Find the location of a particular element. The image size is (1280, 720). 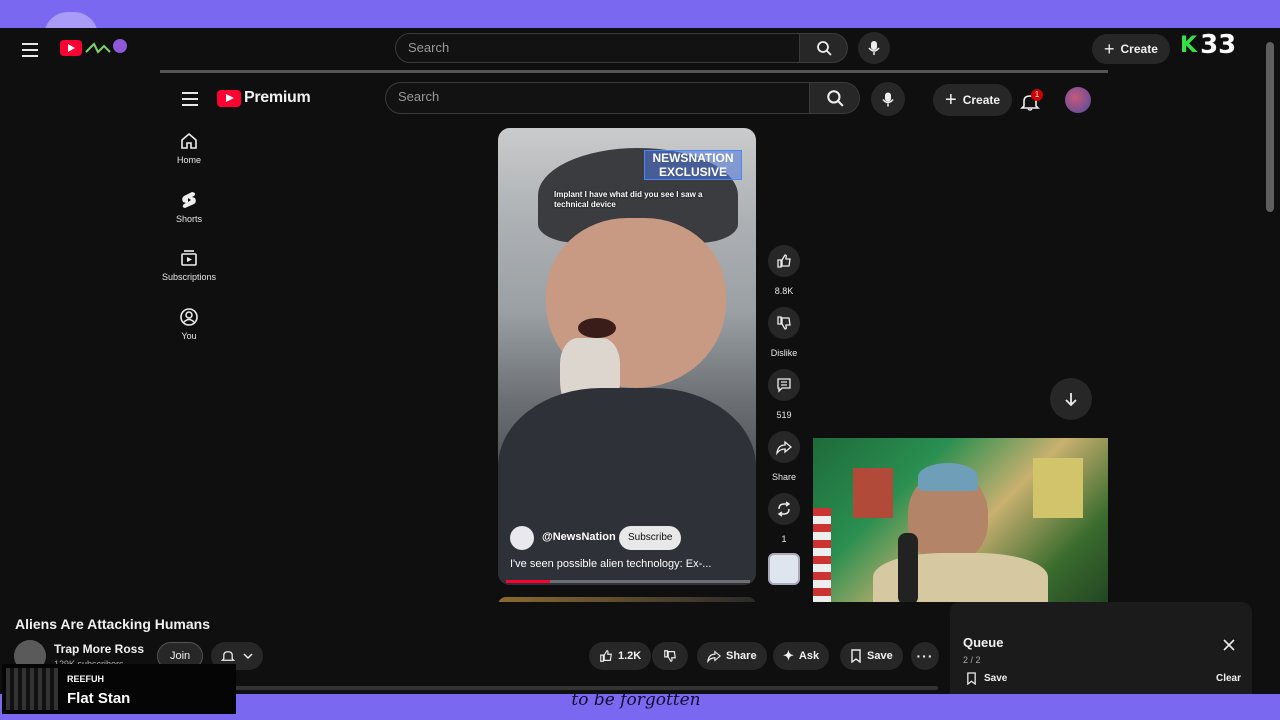

channel-avatar is located at coordinates (522, 538).